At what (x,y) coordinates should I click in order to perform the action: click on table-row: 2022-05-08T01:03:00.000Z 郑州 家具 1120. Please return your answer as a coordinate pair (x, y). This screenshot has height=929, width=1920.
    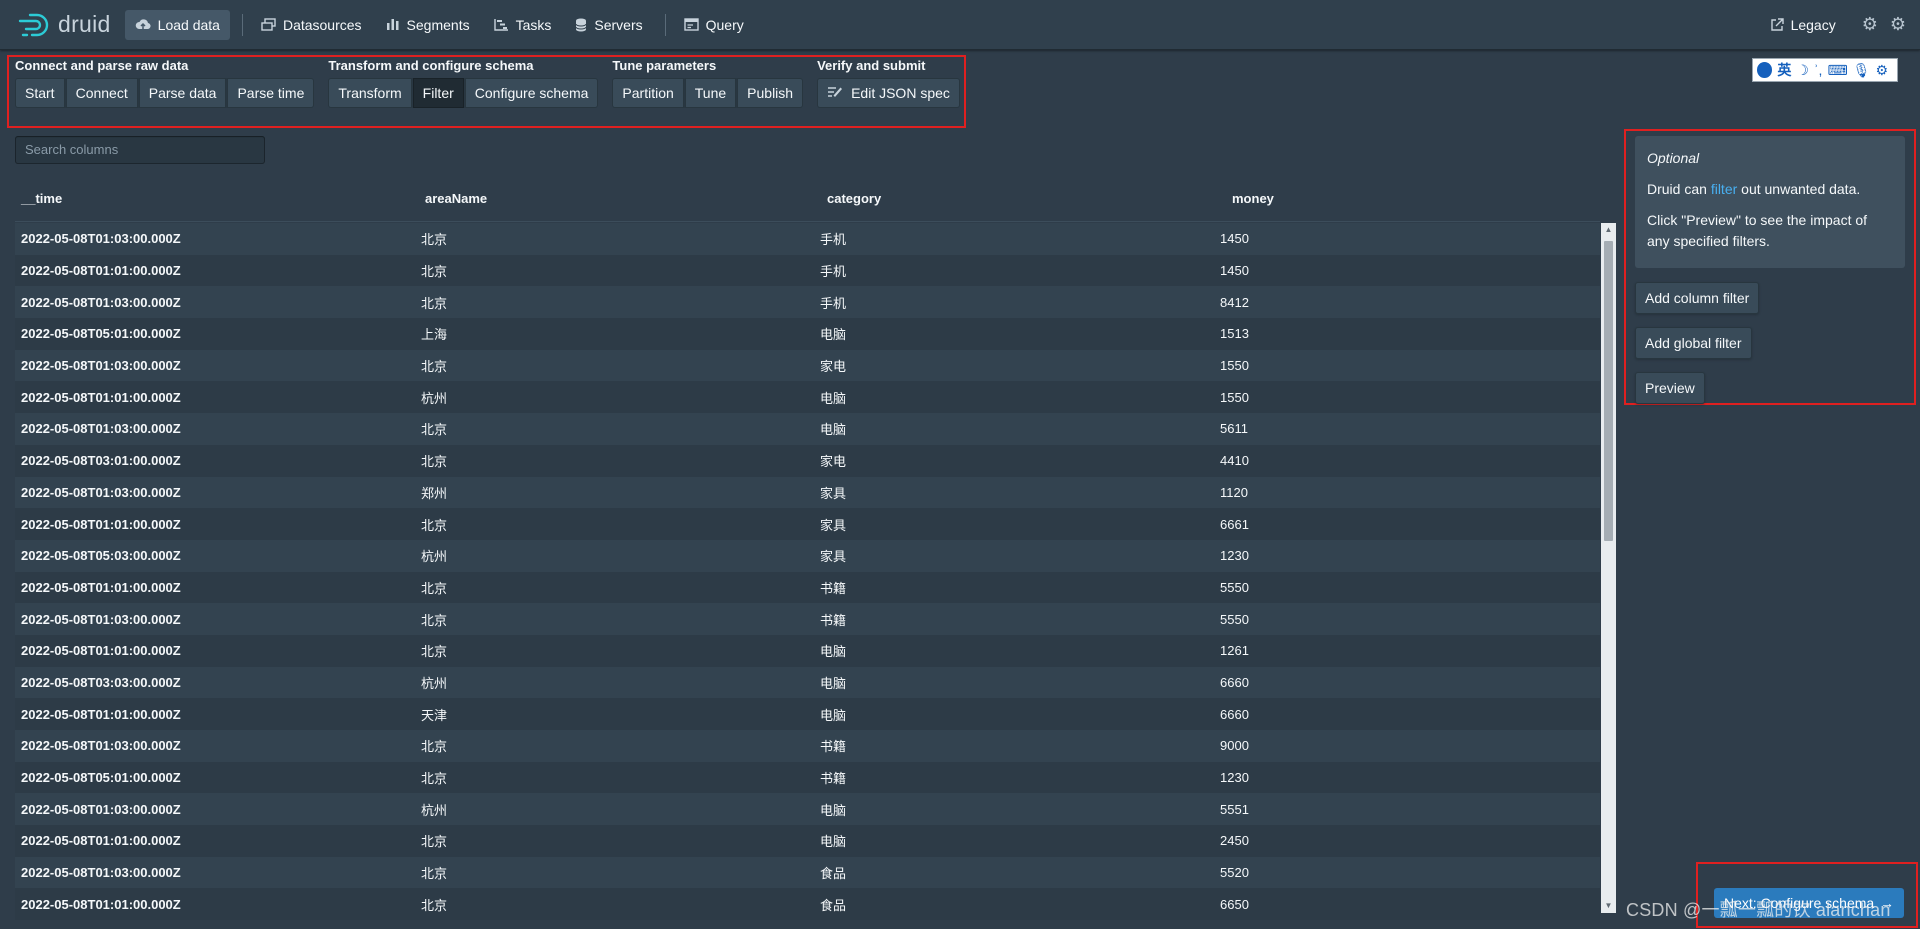
    Looking at the image, I should click on (807, 492).